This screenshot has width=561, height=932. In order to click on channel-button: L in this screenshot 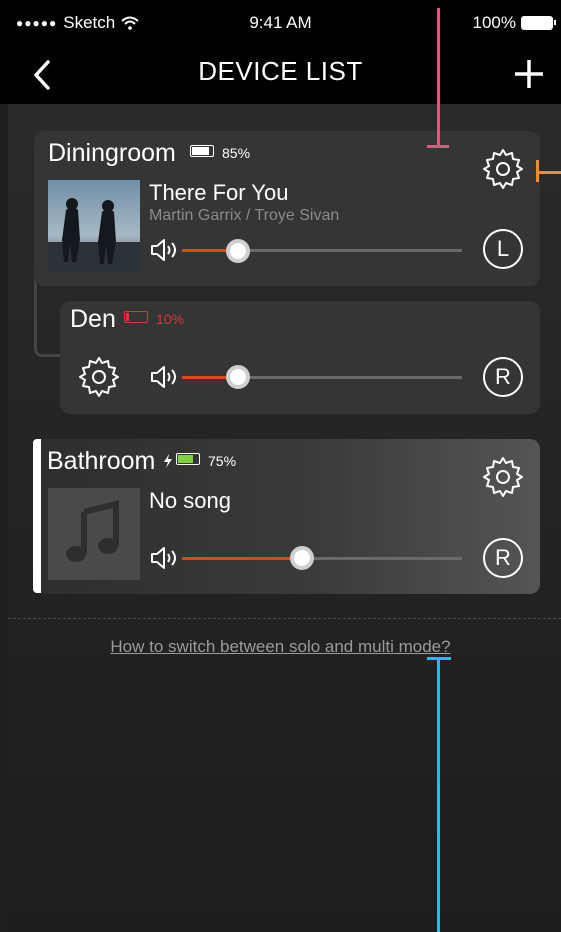, I will do `click(503, 249)`.